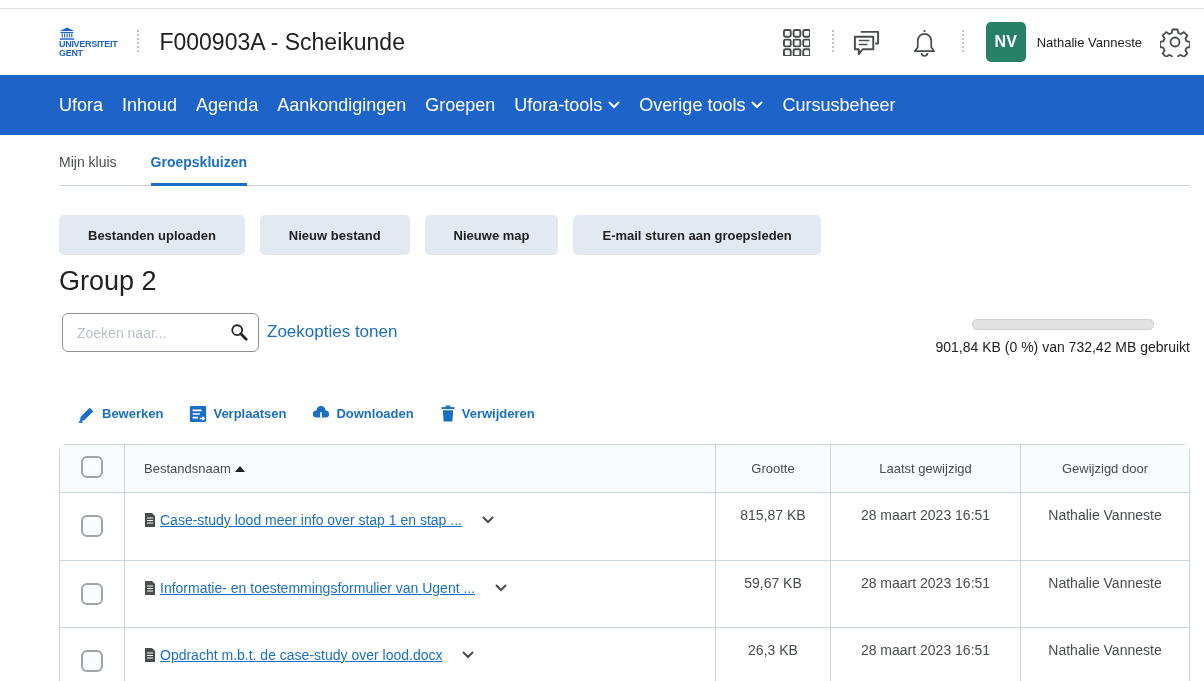 Image resolution: width=1204 pixels, height=681 pixels. What do you see at coordinates (238, 413) in the screenshot?
I see `toolbar-button: Verplaatsen` at bounding box center [238, 413].